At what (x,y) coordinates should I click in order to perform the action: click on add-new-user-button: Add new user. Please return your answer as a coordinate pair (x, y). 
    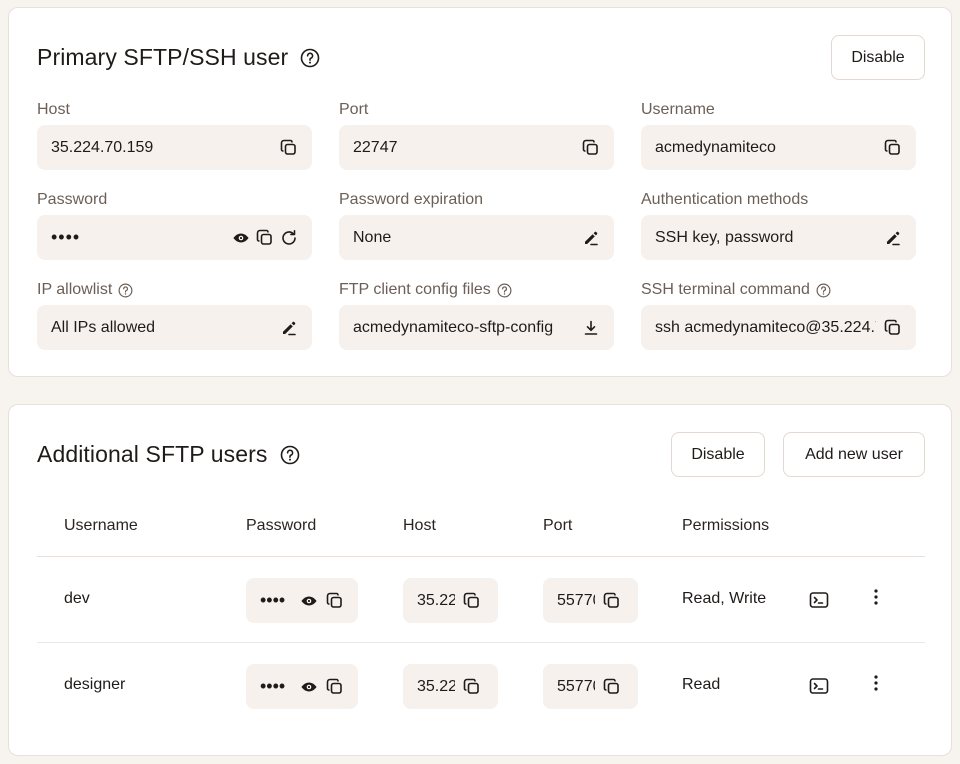
    Looking at the image, I should click on (854, 454).